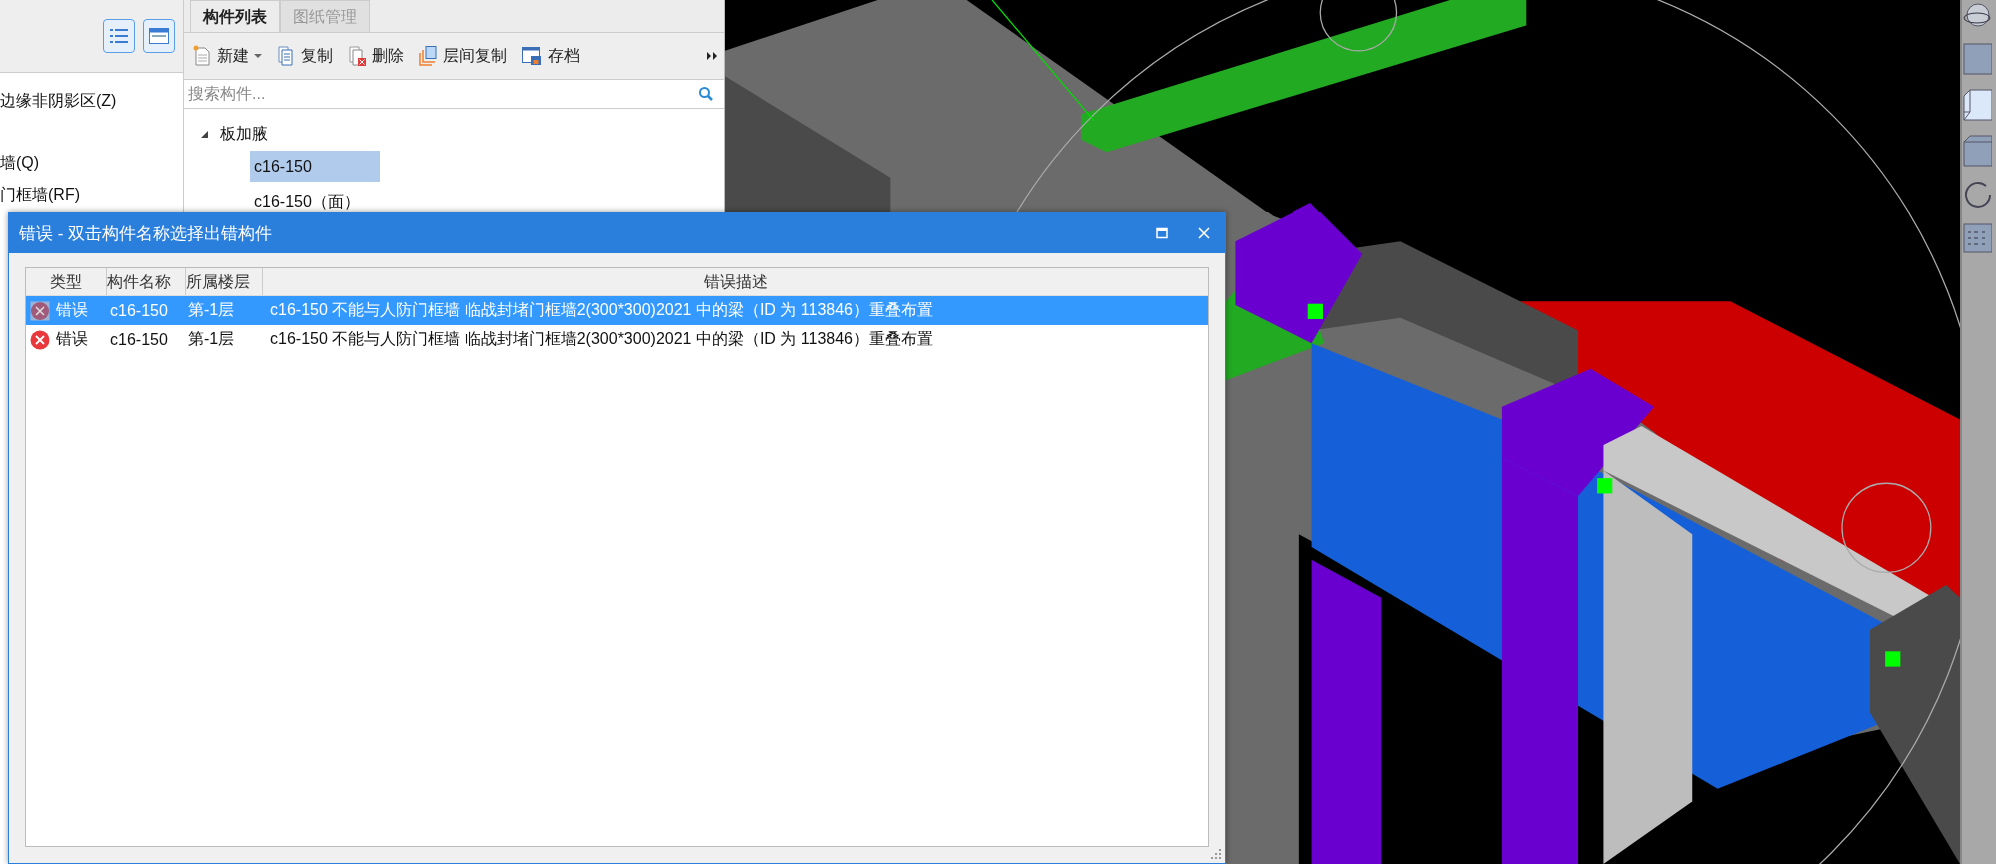 The height and width of the screenshot is (864, 1996). I want to click on column-header: 构件名称, so click(146, 281).